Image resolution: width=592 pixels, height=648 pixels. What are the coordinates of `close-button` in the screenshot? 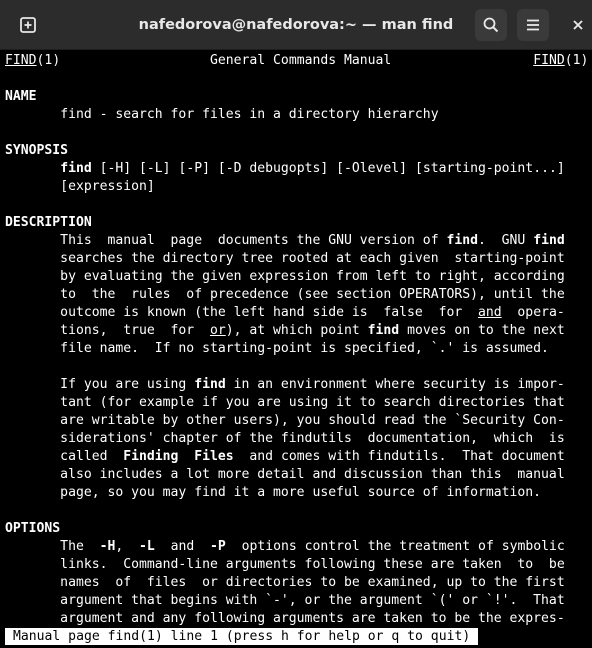 It's located at (578, 25).